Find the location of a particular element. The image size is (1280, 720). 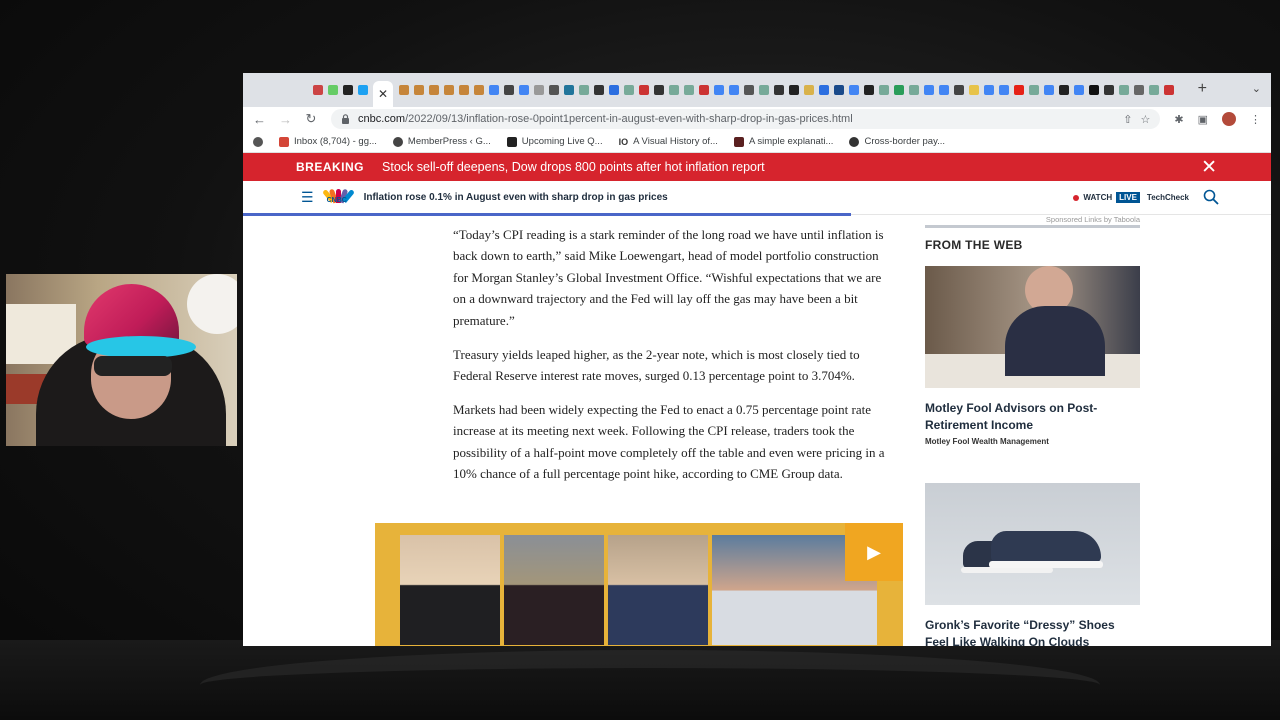

search-icon is located at coordinates (1211, 197).